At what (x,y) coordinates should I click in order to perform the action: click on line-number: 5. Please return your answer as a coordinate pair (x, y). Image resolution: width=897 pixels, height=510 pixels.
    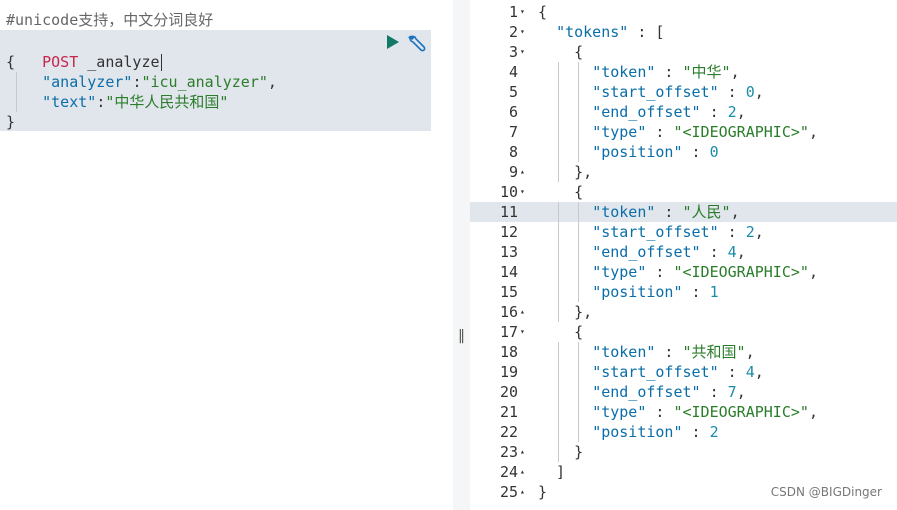
    Looking at the image, I should click on (513, 92).